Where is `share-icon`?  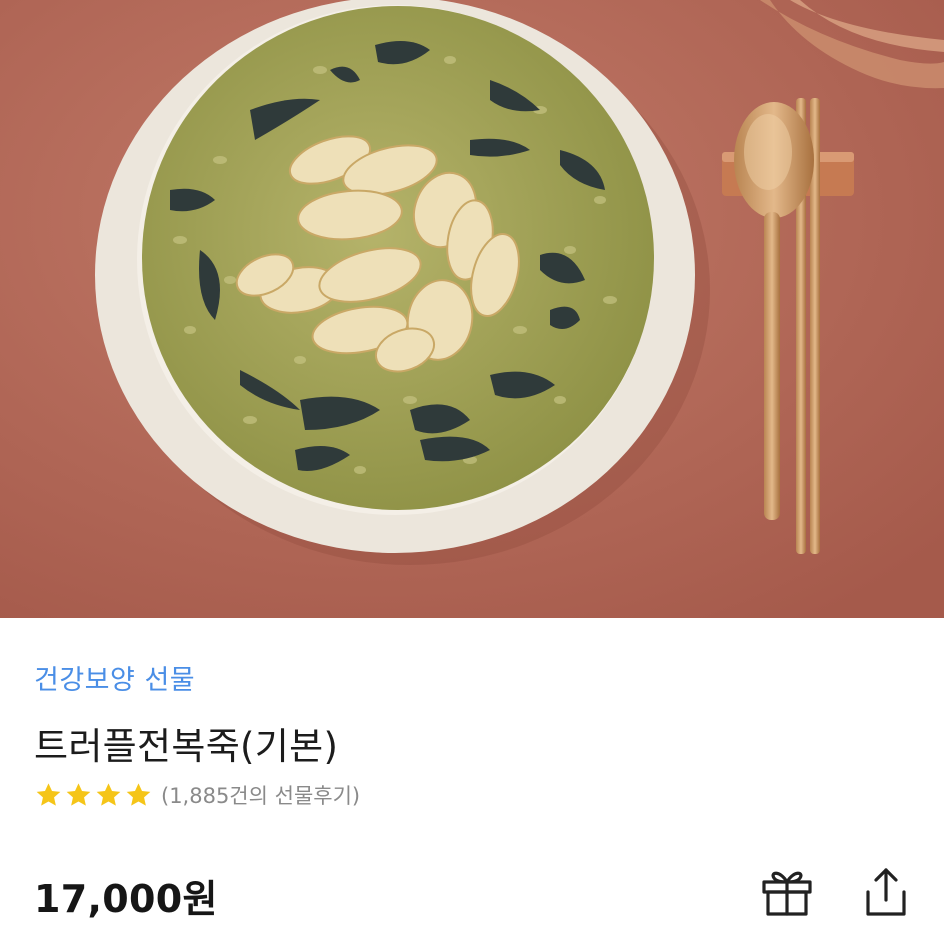 share-icon is located at coordinates (886, 892).